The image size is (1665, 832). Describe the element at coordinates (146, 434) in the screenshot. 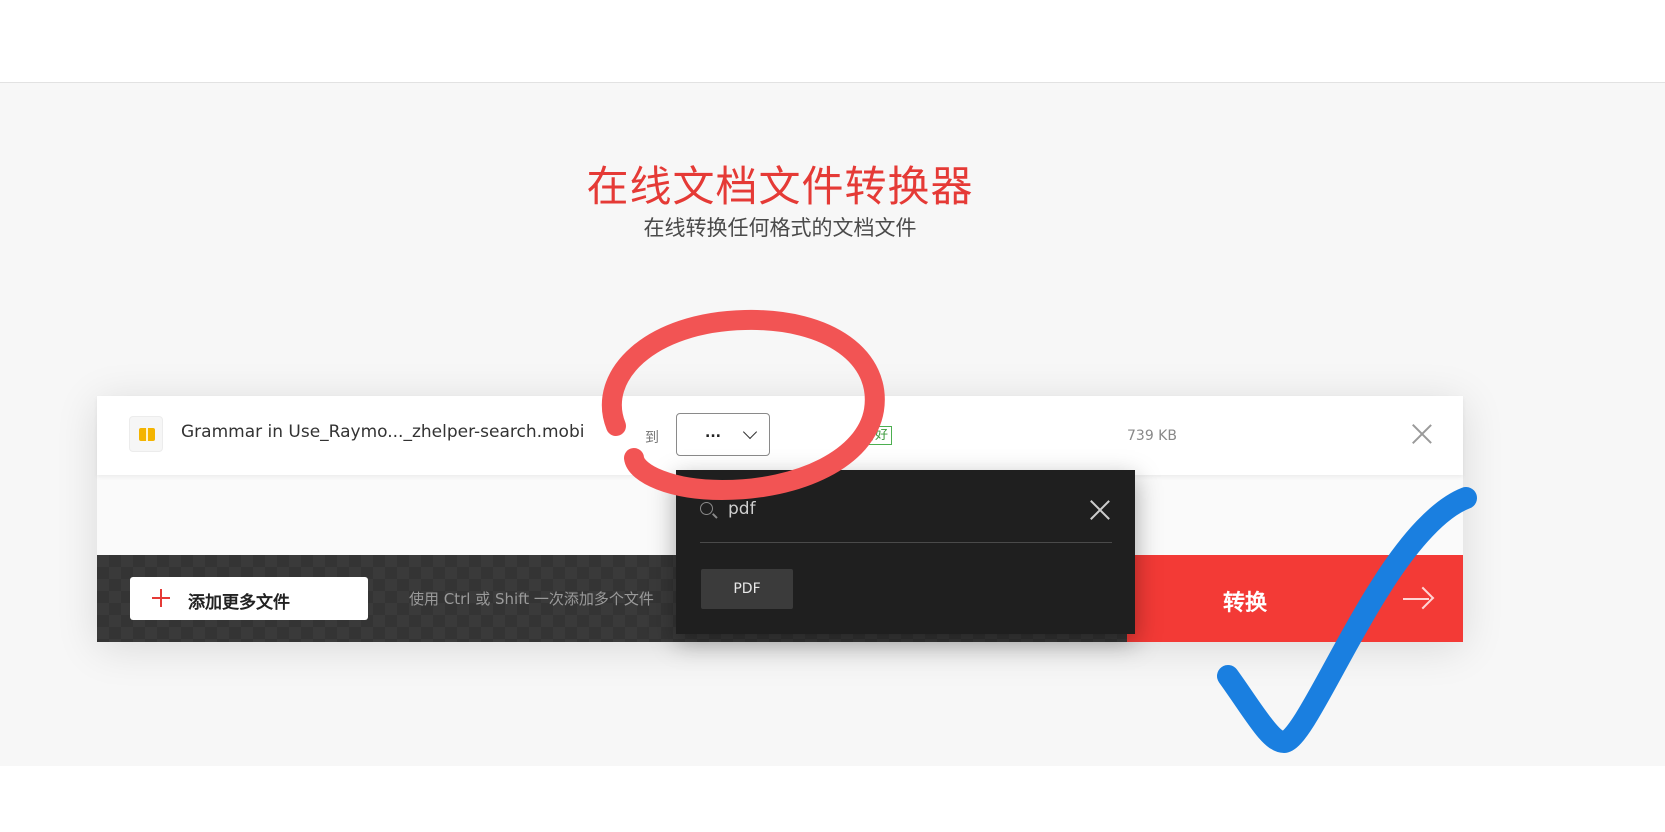

I see `book-icon` at that location.